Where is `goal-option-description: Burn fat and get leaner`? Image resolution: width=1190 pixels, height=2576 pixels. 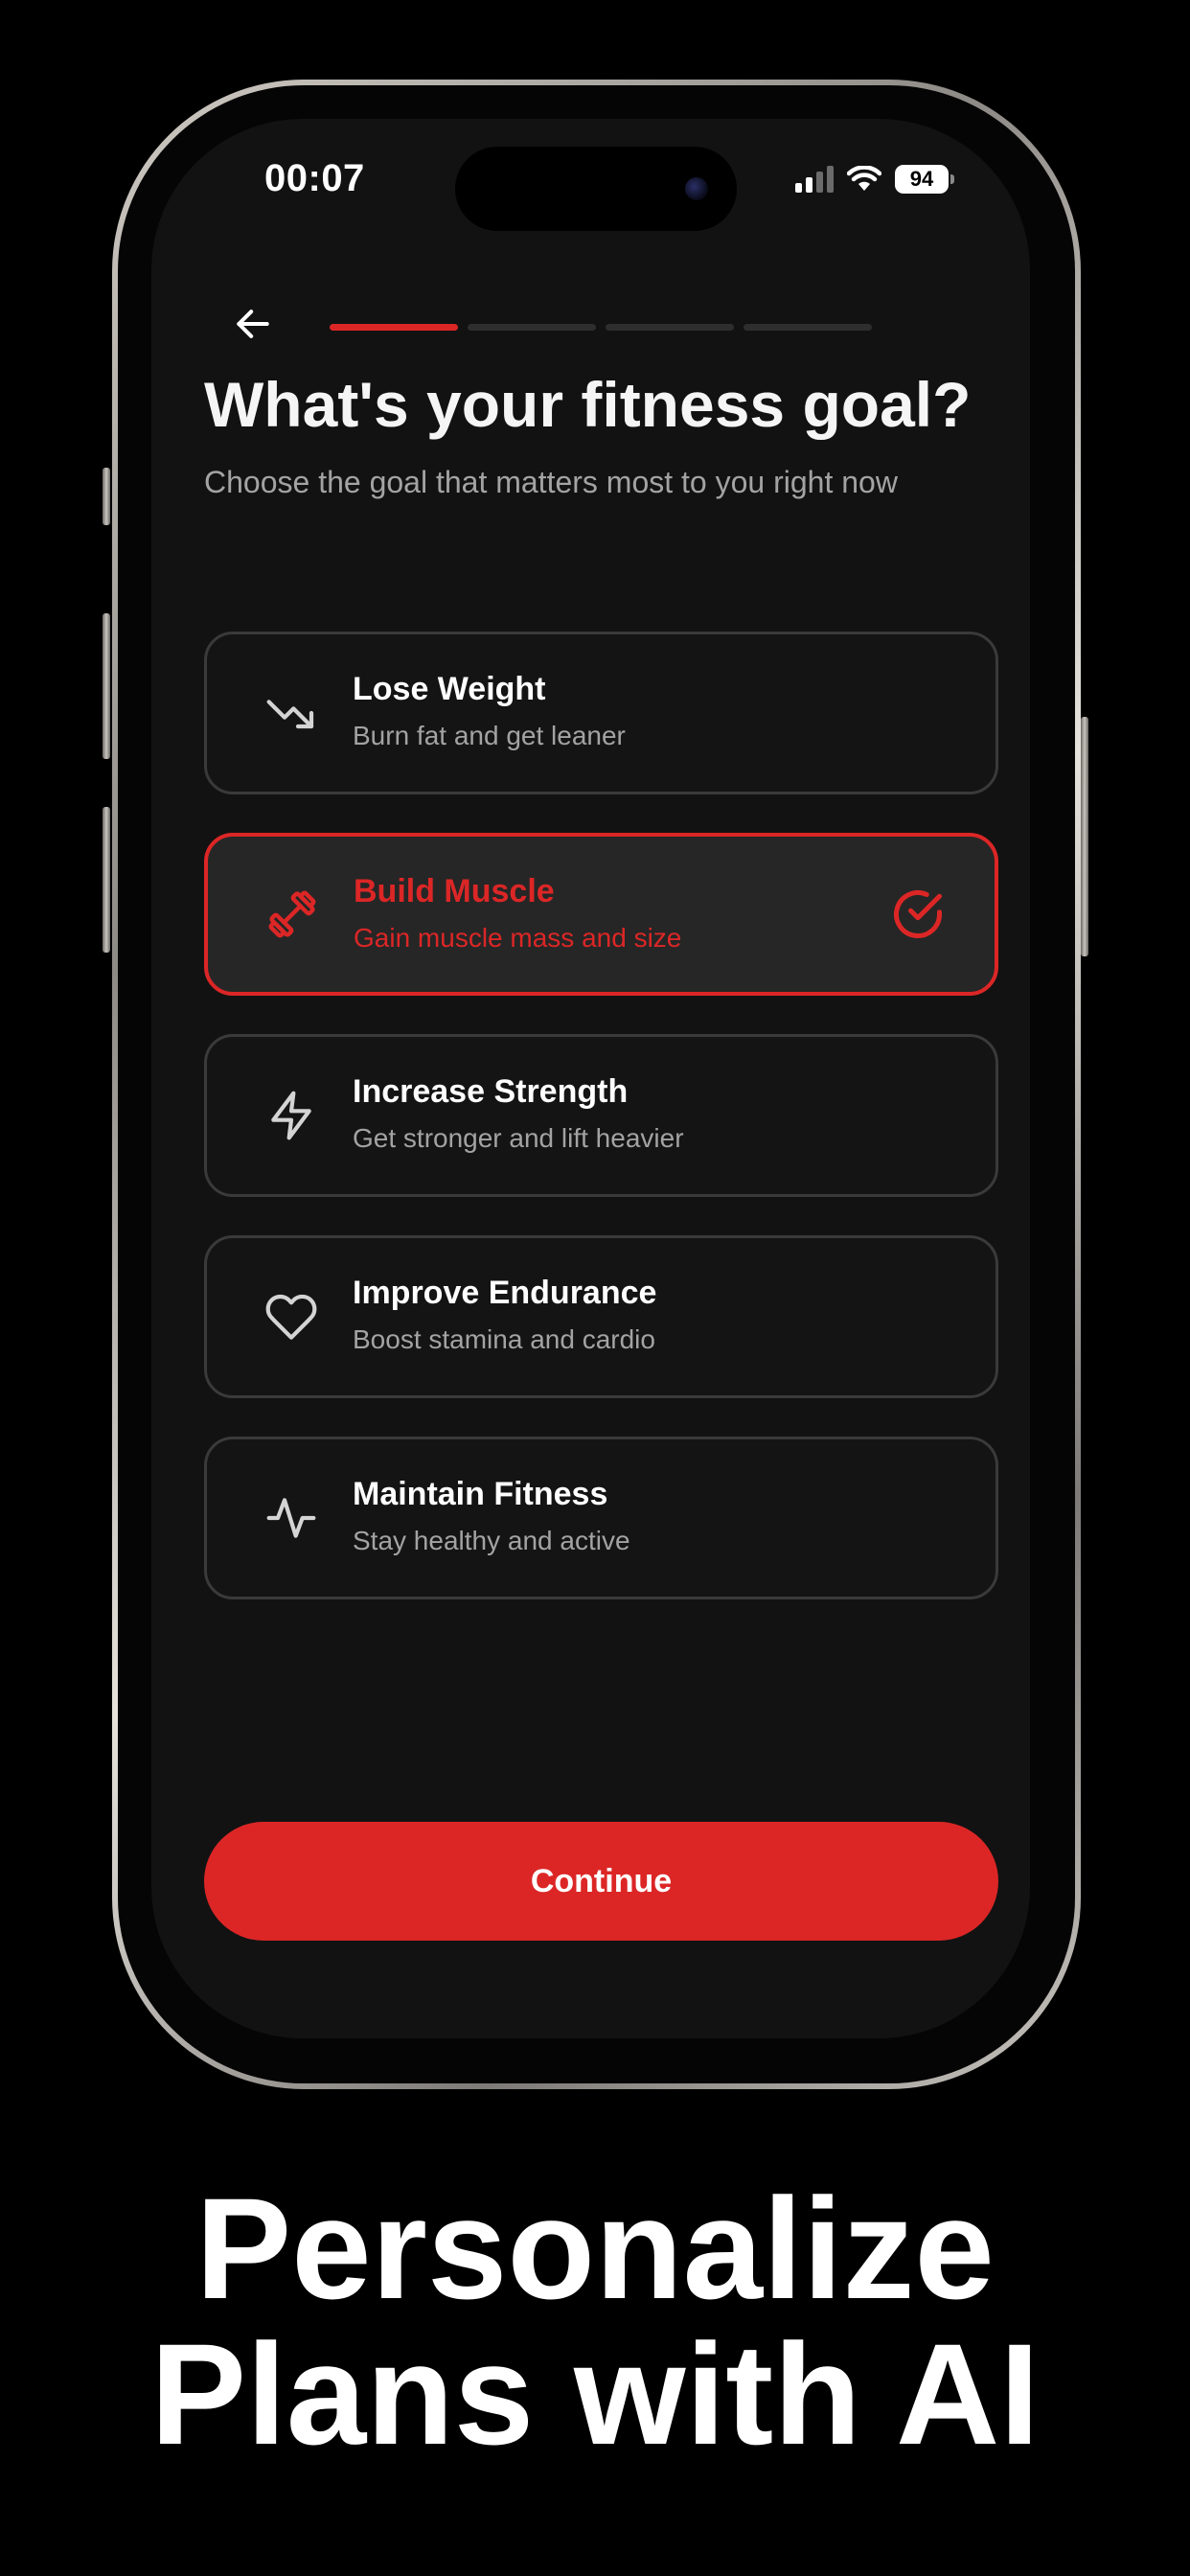
goal-option-description: Burn fat and get leaner is located at coordinates (490, 735).